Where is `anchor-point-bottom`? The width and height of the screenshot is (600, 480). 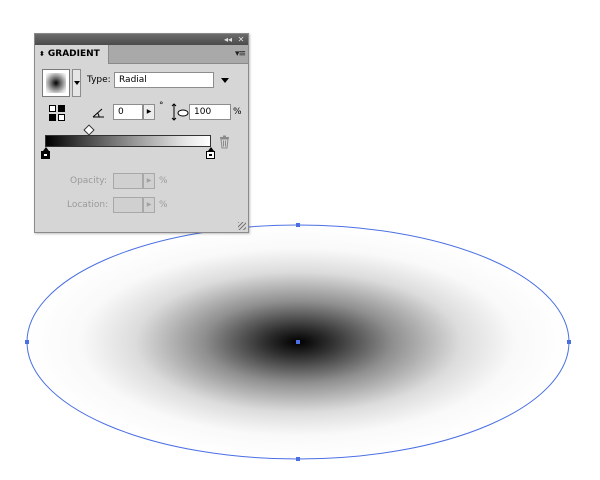
anchor-point-bottom is located at coordinates (298, 459).